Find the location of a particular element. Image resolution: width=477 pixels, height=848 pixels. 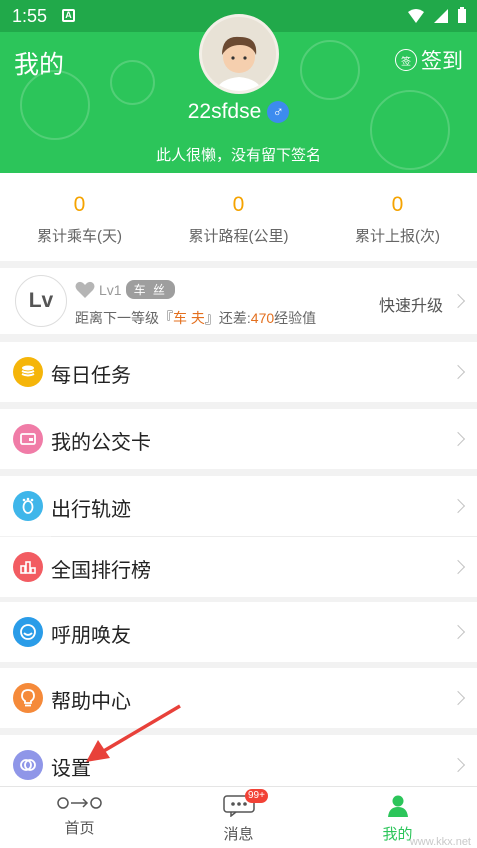

menu-item-invite-friends: 呼朋唤友 is located at coordinates (238, 632).